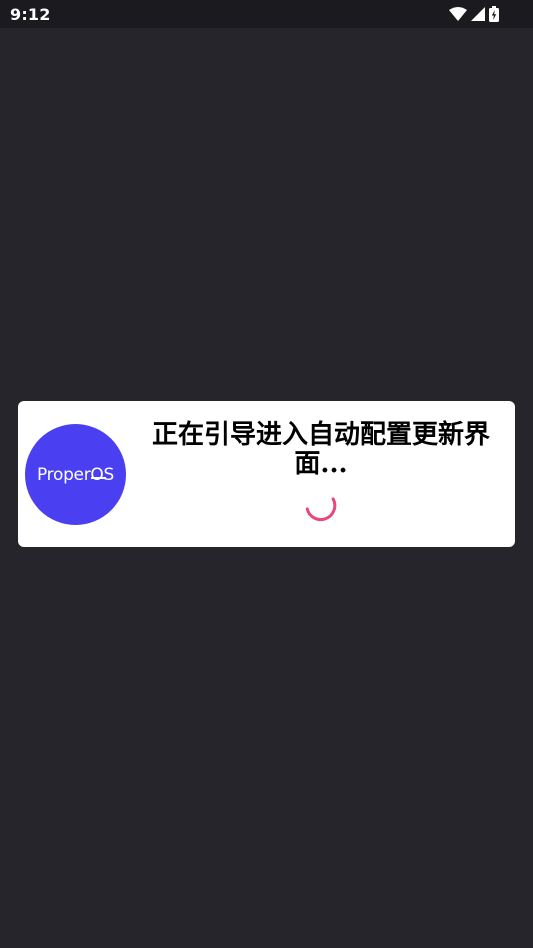 This screenshot has width=533, height=948. I want to click on logo-text: ProperOS, so click(75, 474).